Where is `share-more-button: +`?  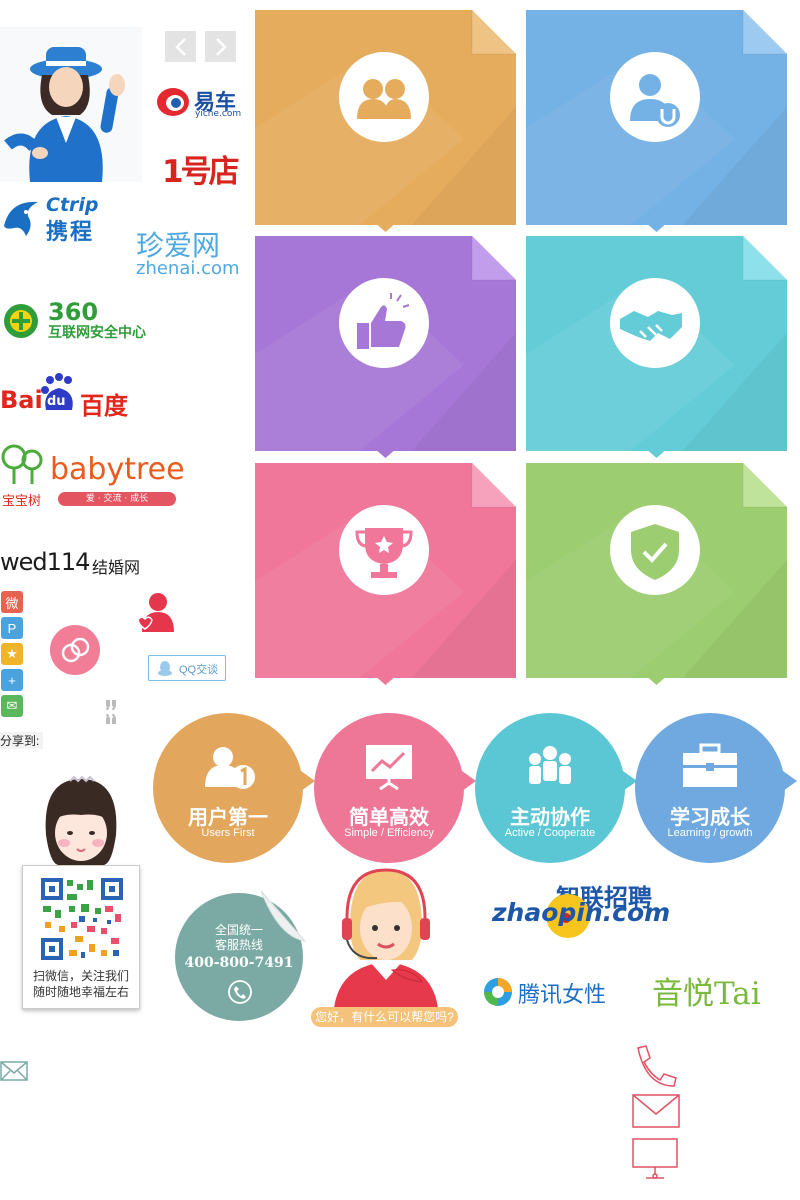
share-more-button: + is located at coordinates (12, 680).